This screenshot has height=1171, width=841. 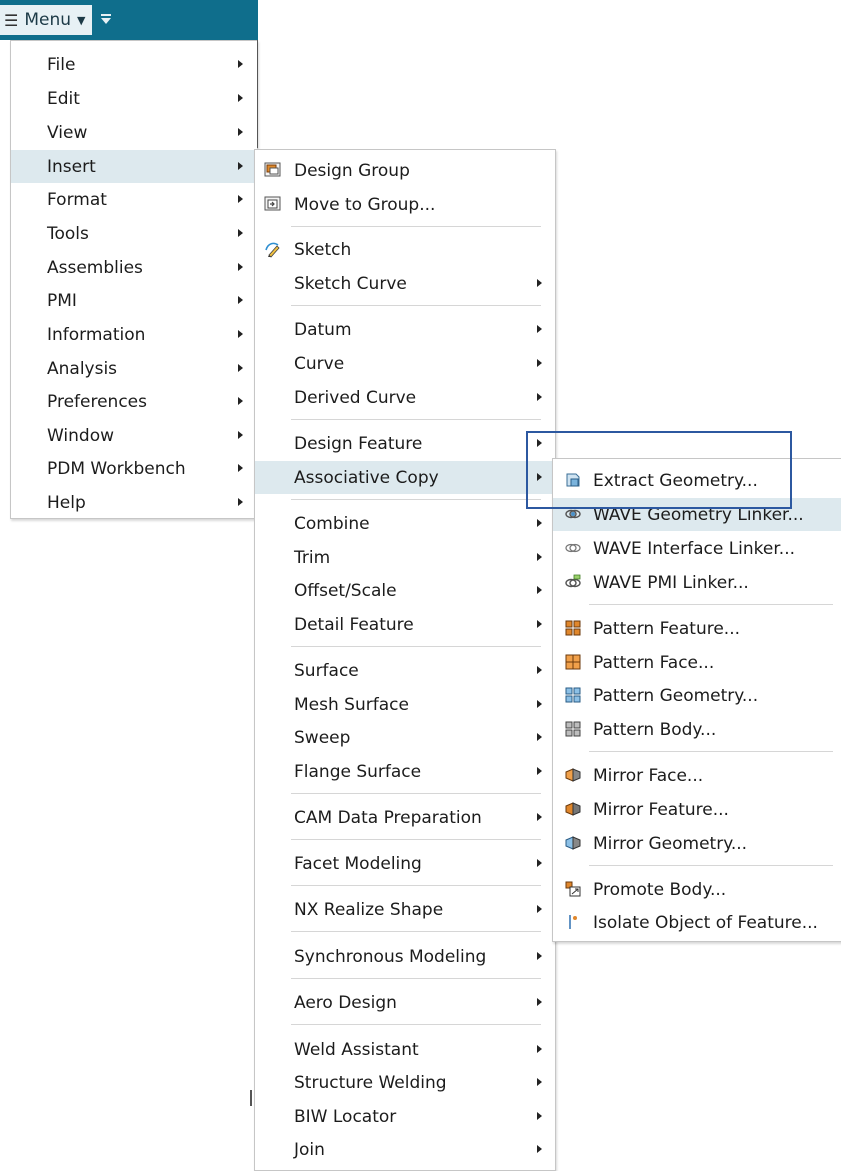 I want to click on design-group-icon, so click(x=272, y=169).